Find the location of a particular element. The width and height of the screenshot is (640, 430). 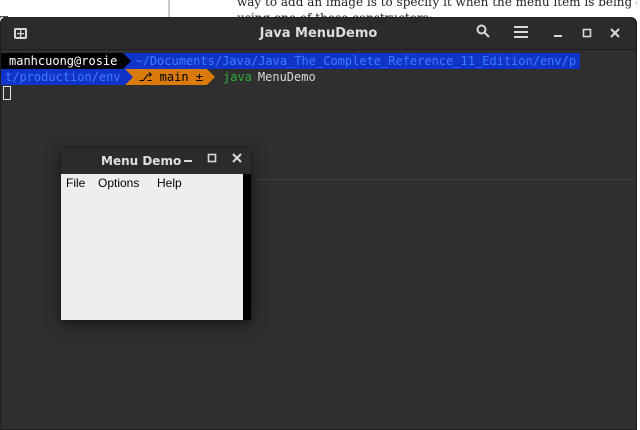

menu-demo-window: Menu Demo File Options Help is located at coordinates (156, 234).